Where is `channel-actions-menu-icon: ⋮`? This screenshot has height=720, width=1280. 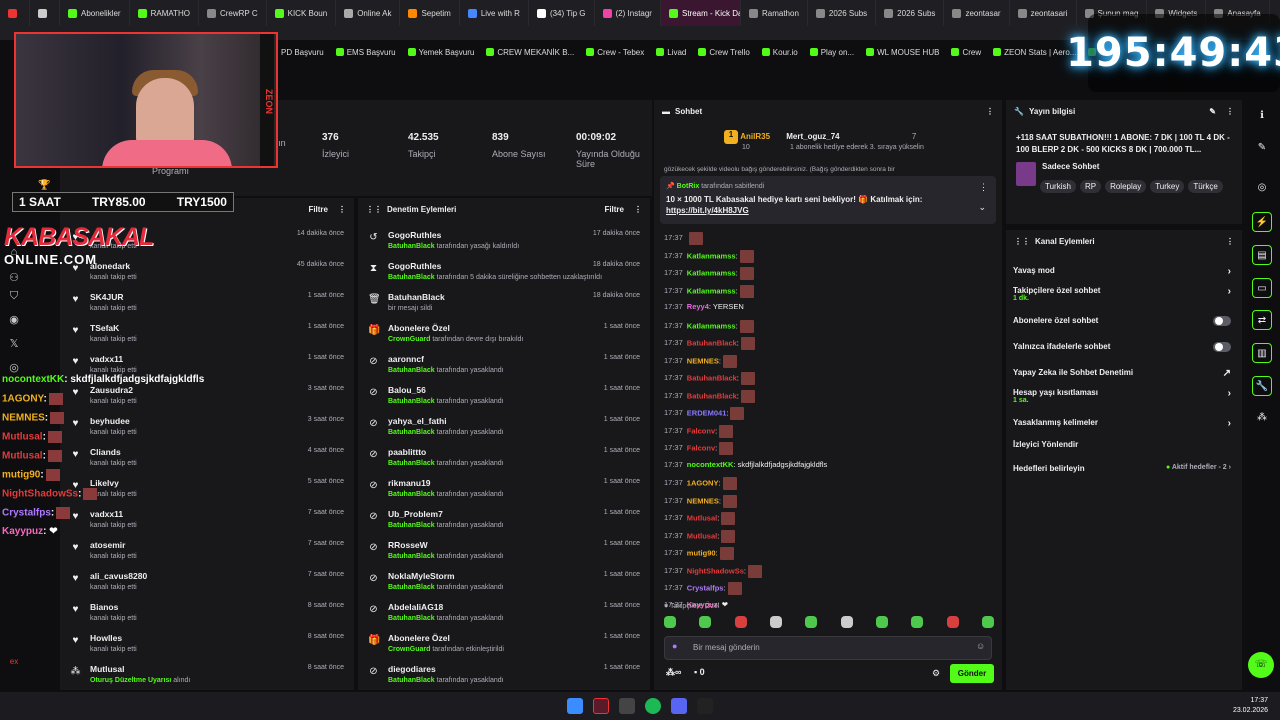 channel-actions-menu-icon: ⋮ is located at coordinates (1230, 241).